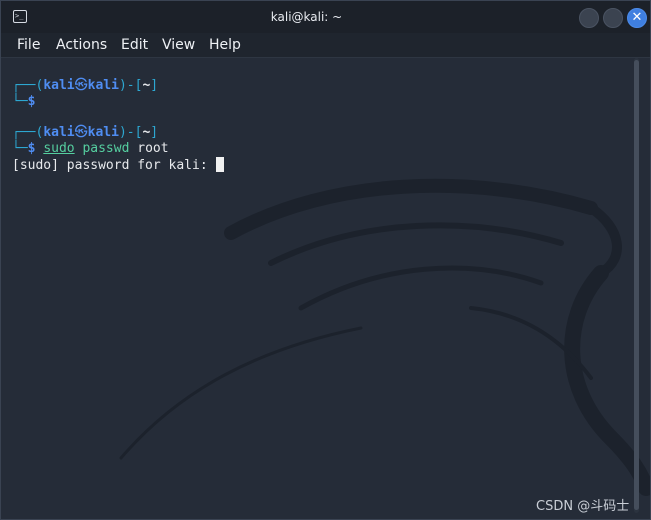  What do you see at coordinates (81, 45) in the screenshot?
I see `menu-actions: Actions` at bounding box center [81, 45].